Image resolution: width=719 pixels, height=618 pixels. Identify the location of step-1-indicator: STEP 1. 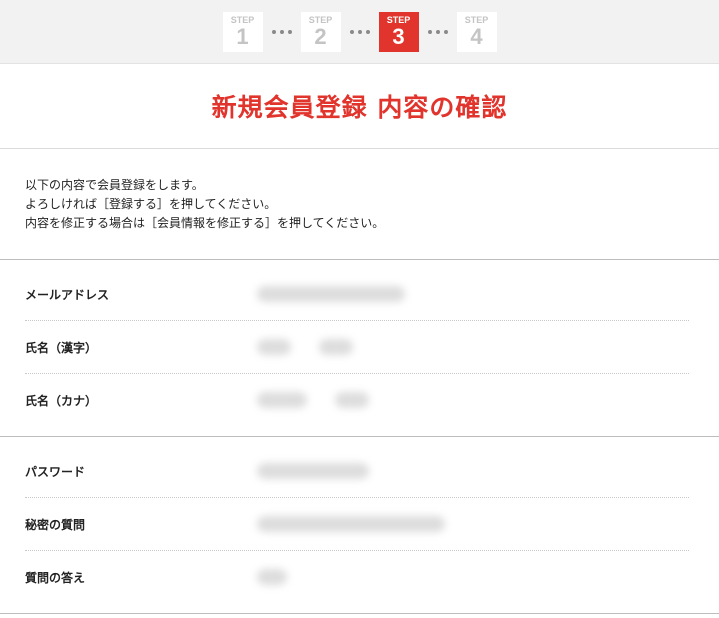
(242, 32).